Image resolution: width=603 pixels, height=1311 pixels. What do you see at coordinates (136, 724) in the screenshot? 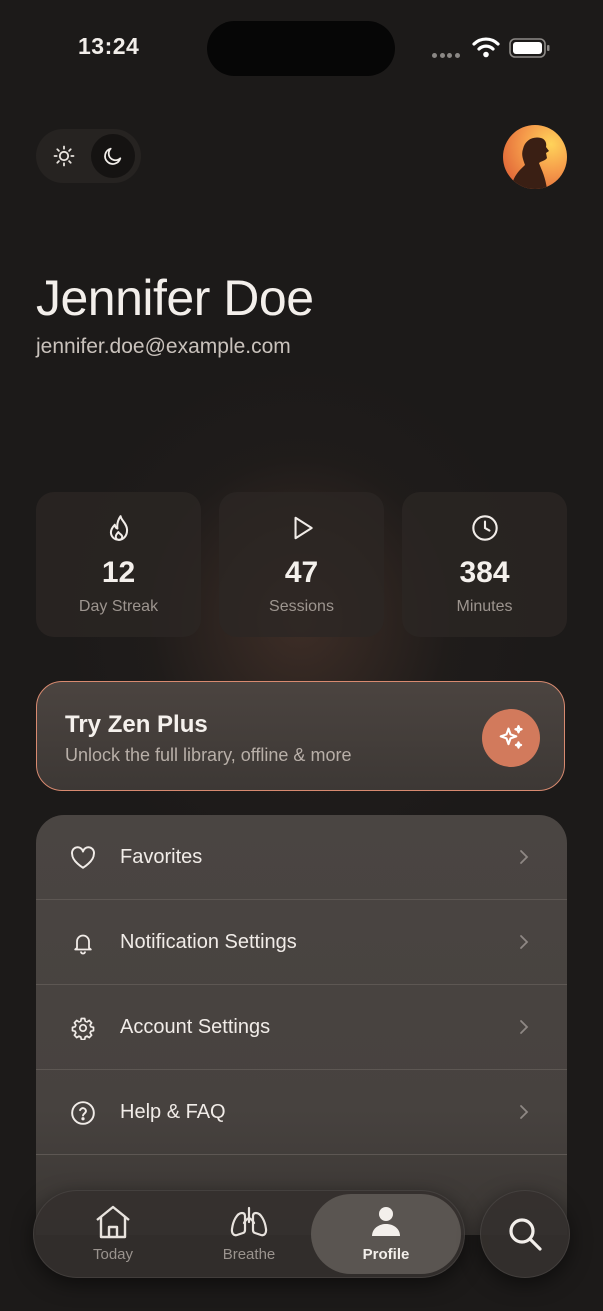
I see `promo-title: Try Zen Plus` at bounding box center [136, 724].